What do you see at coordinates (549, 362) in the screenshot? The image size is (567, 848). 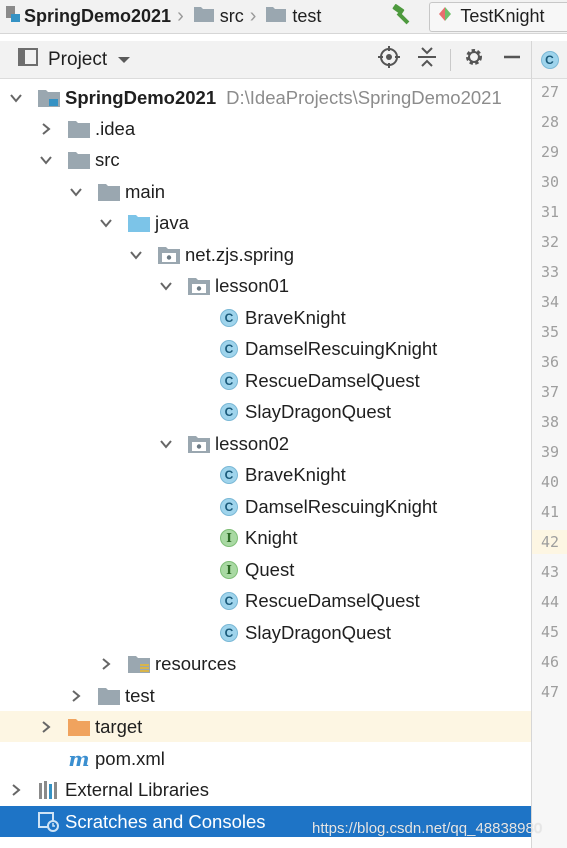 I see `line-number: 36` at bounding box center [549, 362].